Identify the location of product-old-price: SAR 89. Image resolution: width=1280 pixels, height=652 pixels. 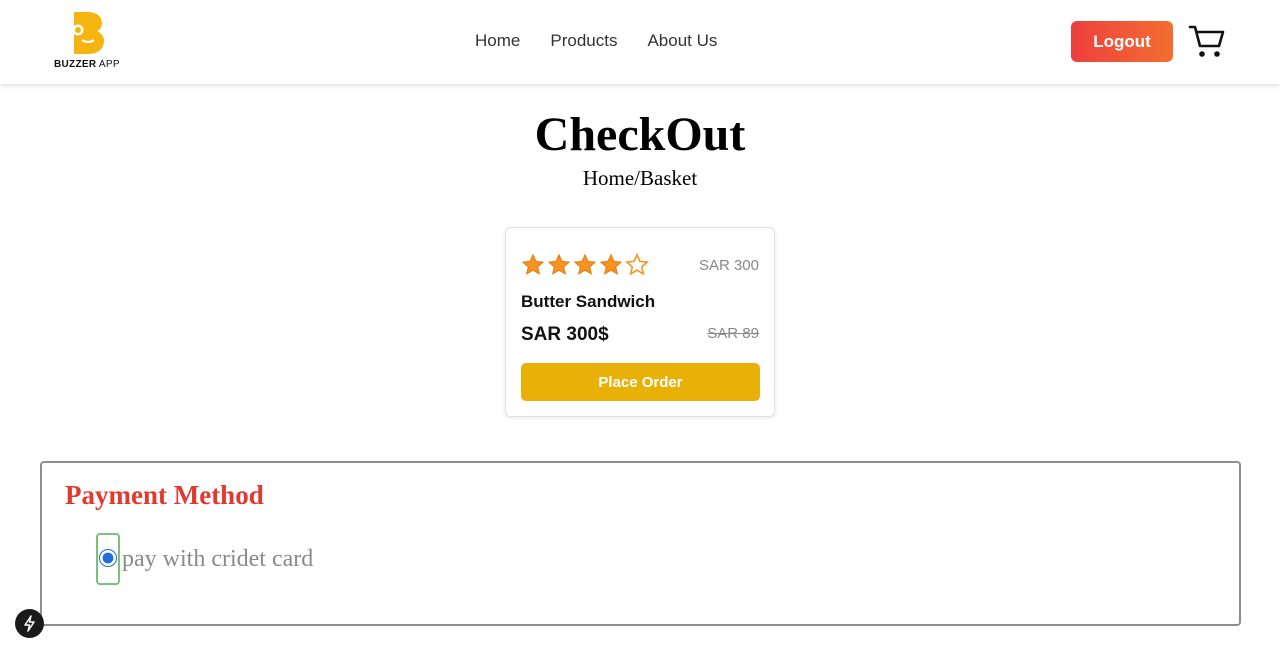
(733, 333).